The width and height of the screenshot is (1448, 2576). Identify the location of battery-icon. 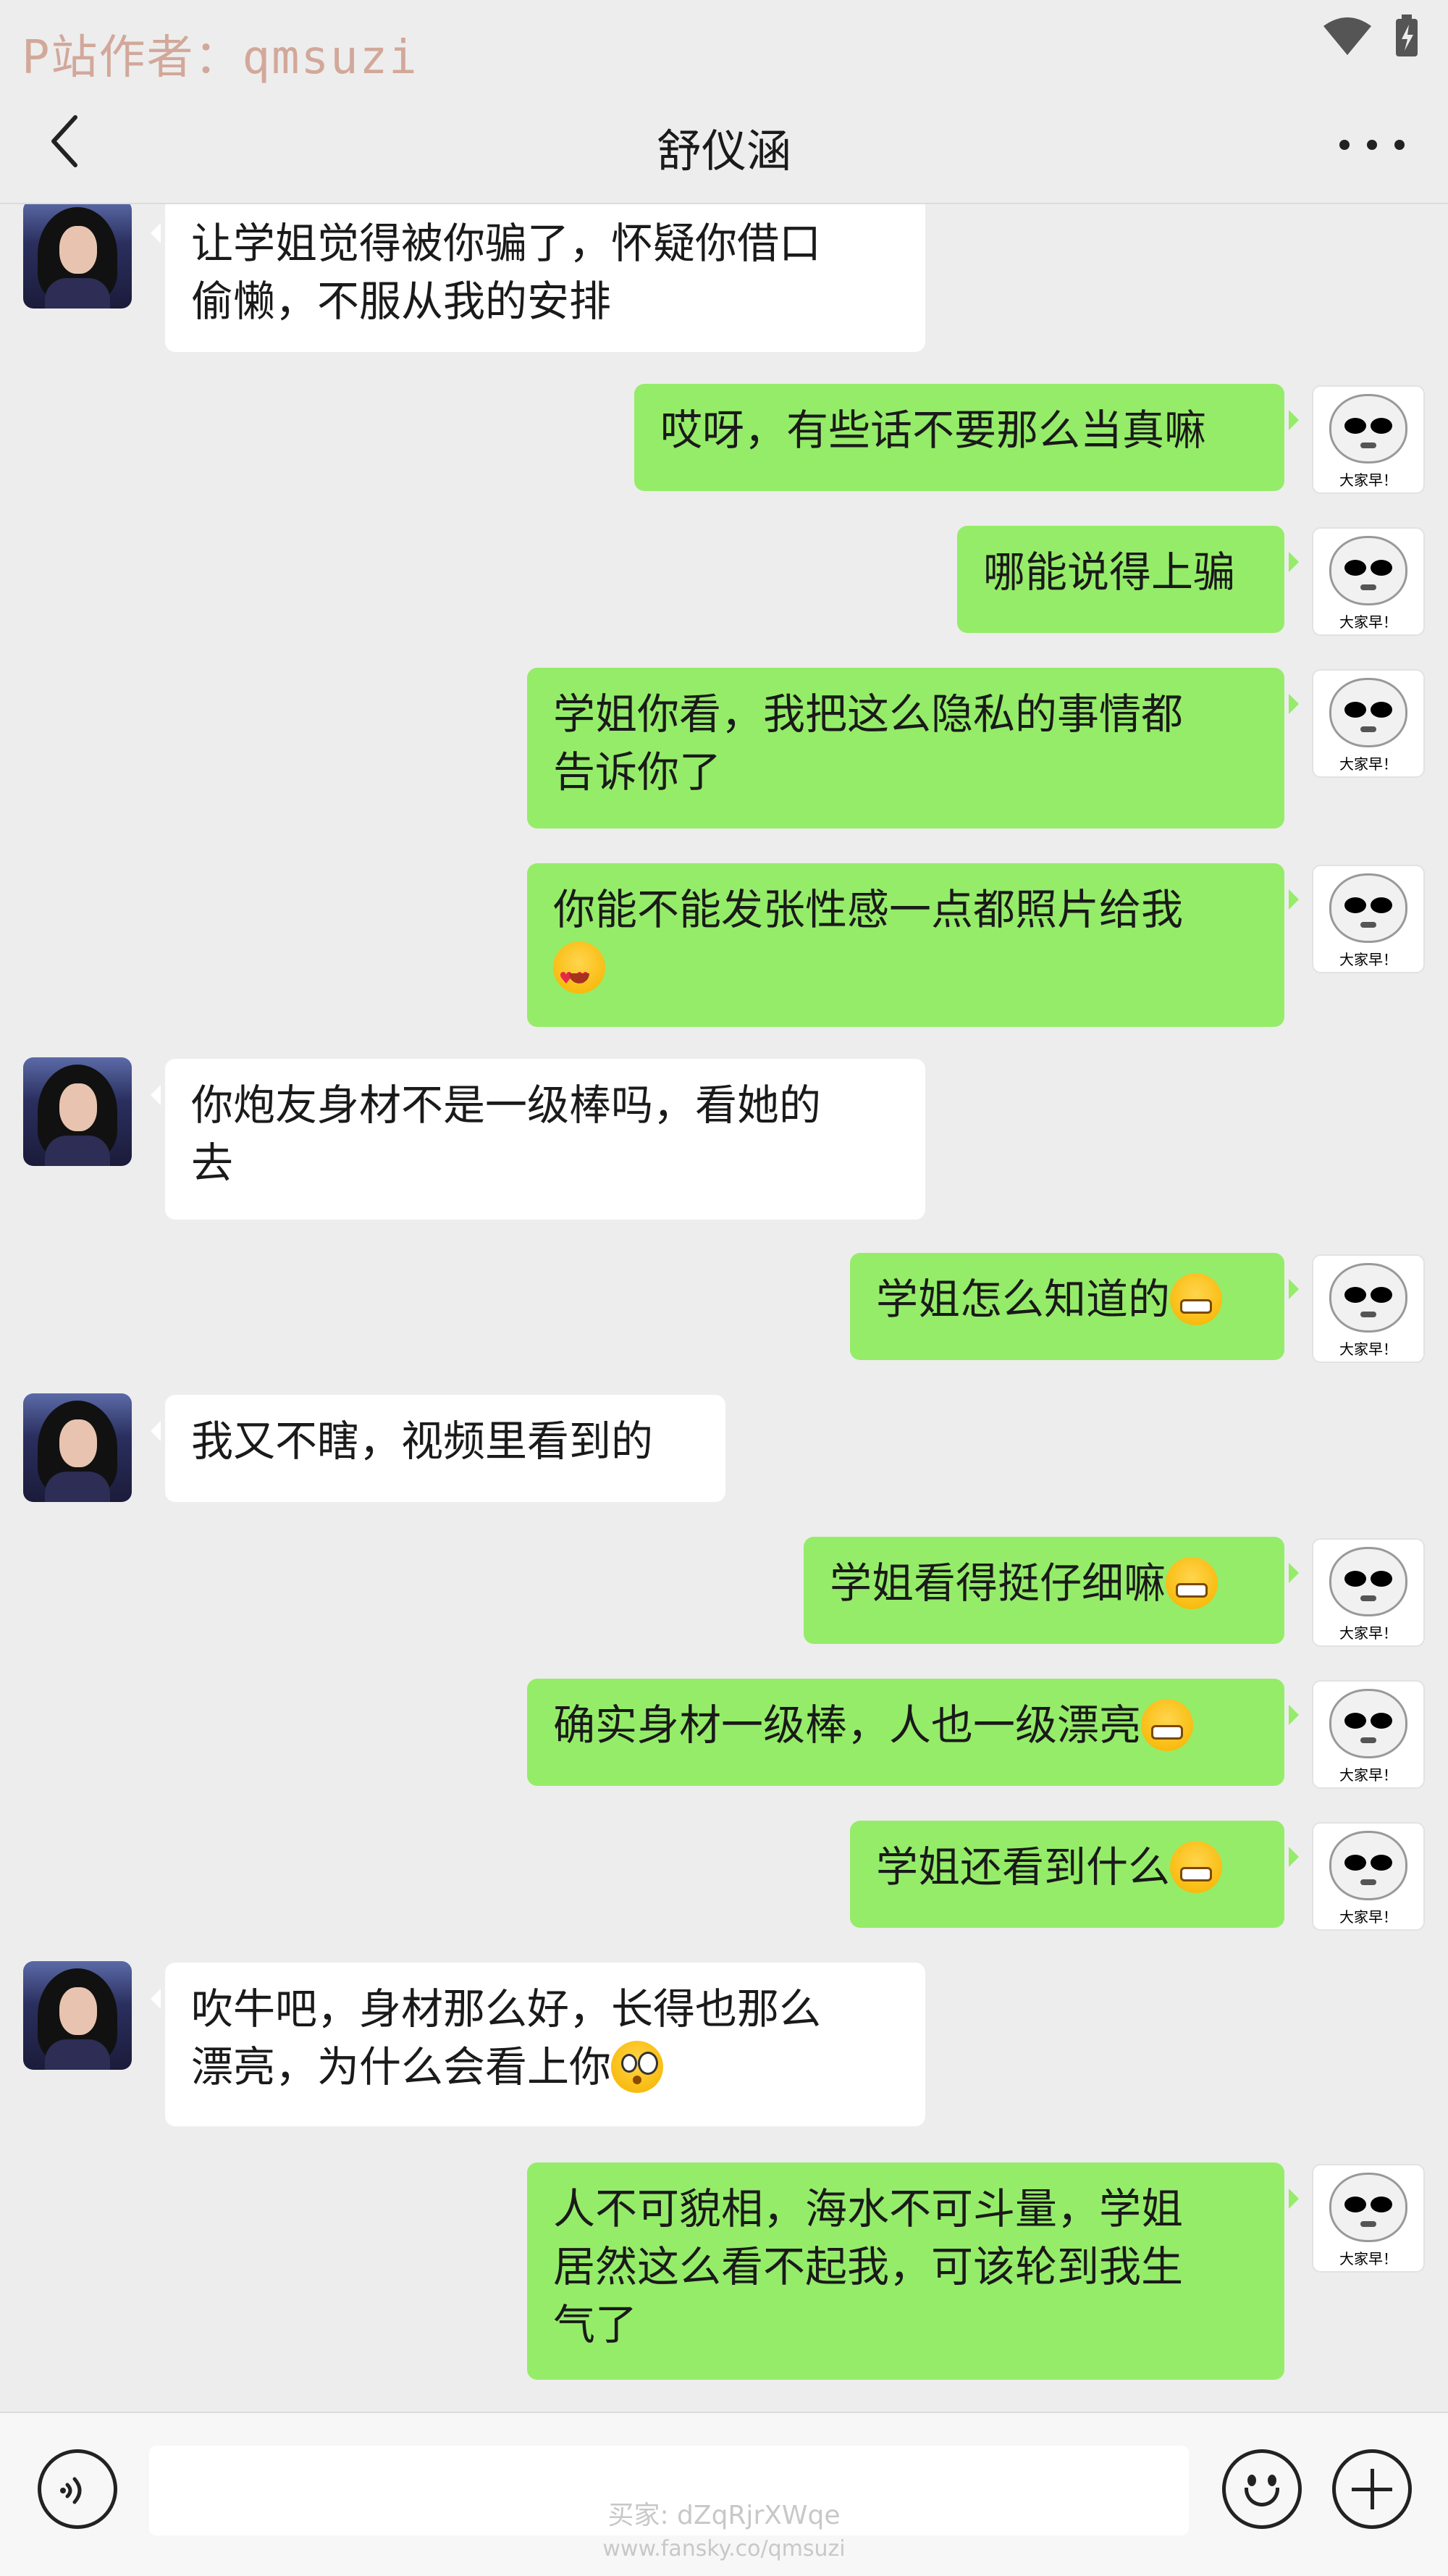
(1406, 36).